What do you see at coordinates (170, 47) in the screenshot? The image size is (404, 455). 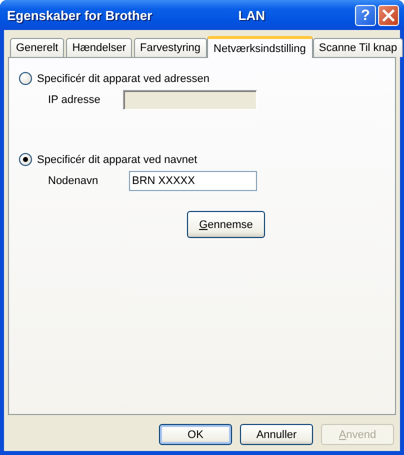 I see `tab: Farvestyring` at bounding box center [170, 47].